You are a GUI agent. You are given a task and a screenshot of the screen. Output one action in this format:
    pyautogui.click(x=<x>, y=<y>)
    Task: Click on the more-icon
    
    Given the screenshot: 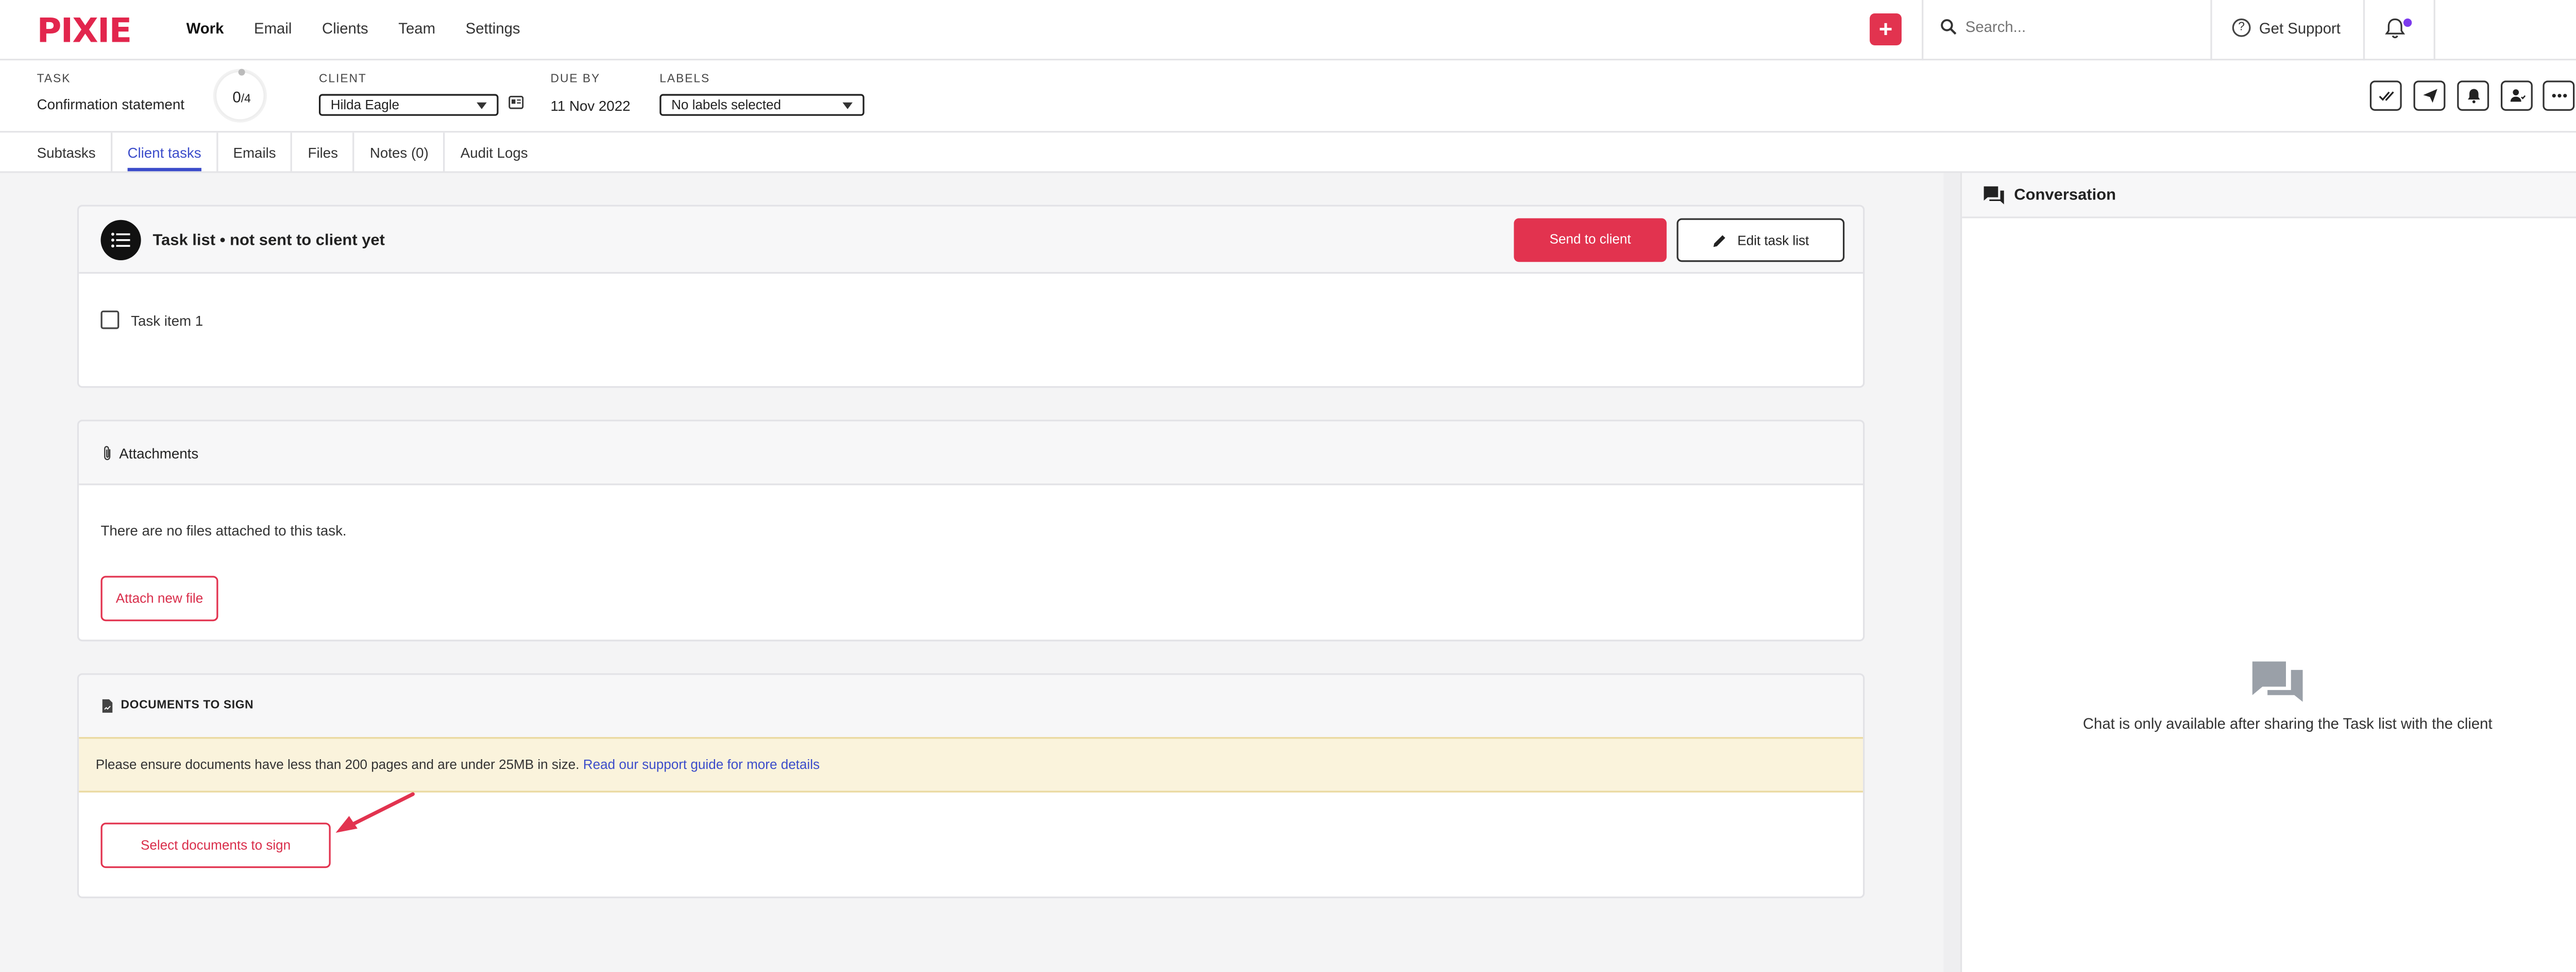 What is the action you would take?
    pyautogui.click(x=2558, y=96)
    